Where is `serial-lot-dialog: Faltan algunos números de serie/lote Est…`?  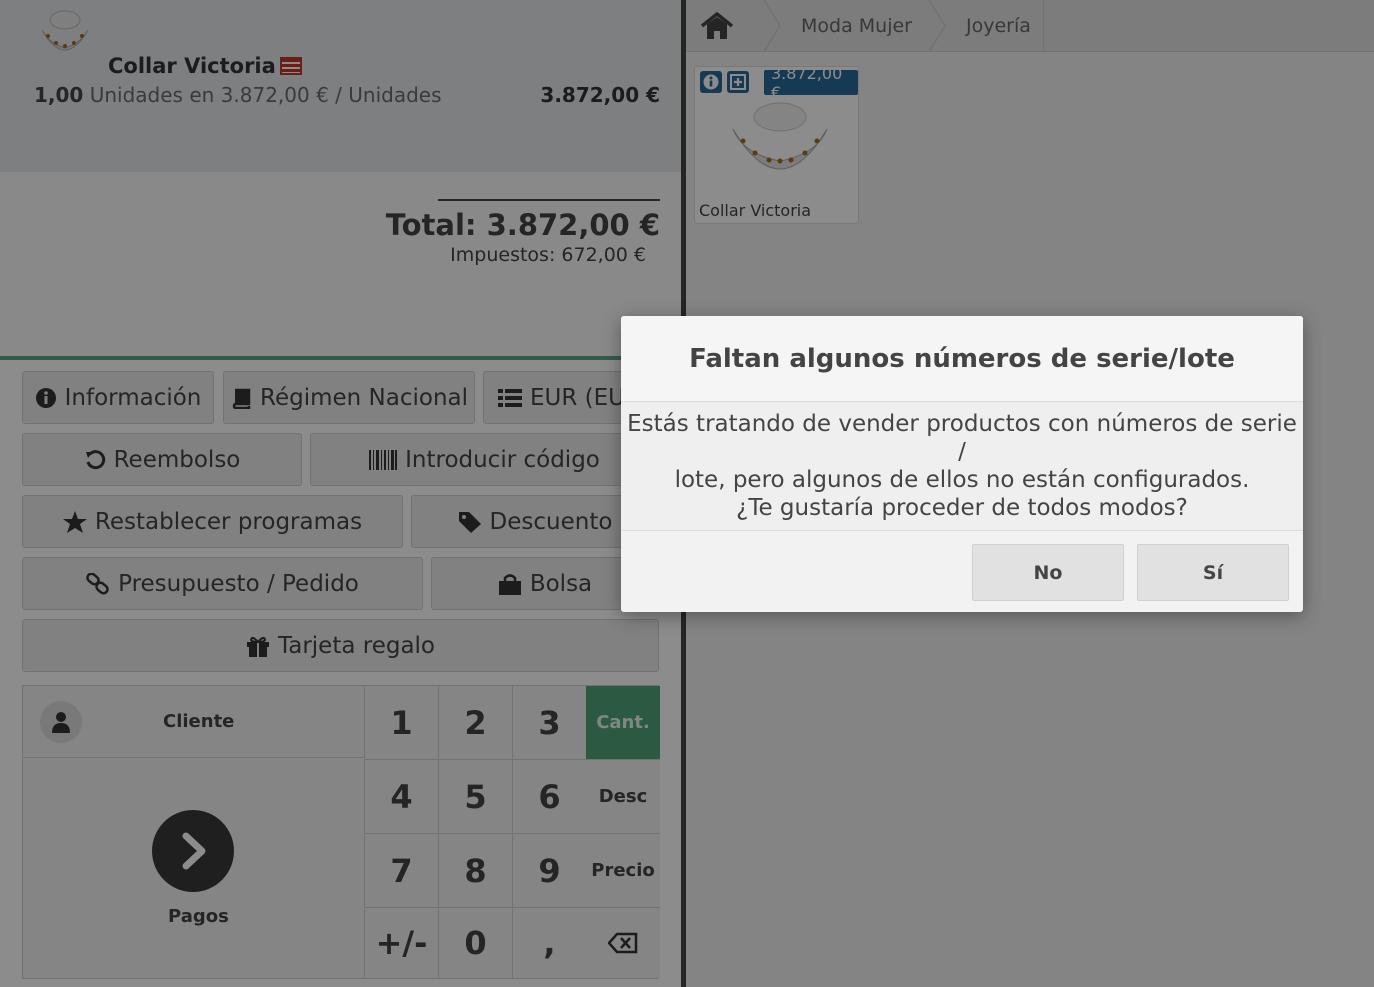 serial-lot-dialog: Faltan algunos números de serie/lote Est… is located at coordinates (962, 464).